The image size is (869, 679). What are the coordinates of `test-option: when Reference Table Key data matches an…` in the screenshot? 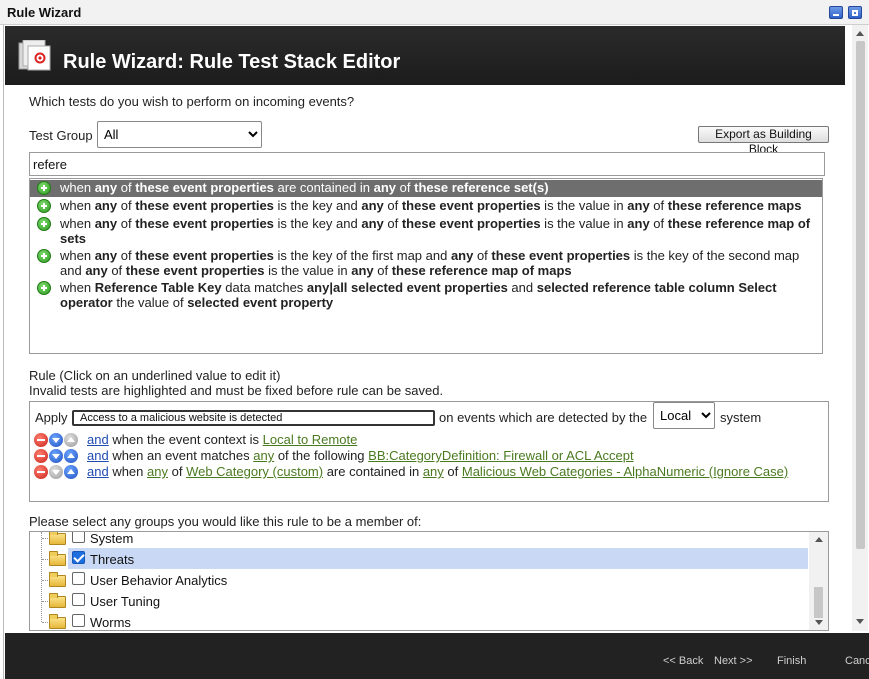 It's located at (426, 296).